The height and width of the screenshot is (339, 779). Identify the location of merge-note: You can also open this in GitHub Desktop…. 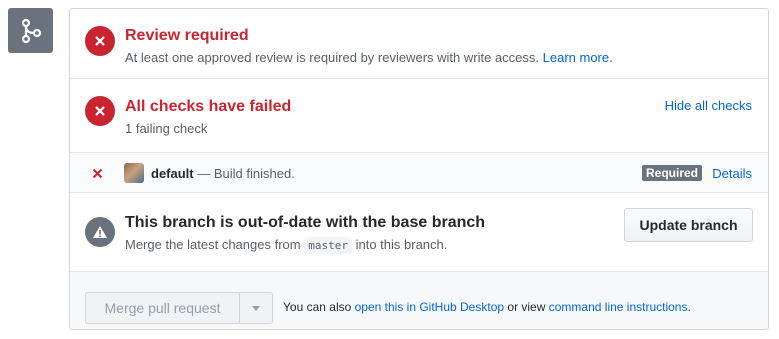
(487, 307).